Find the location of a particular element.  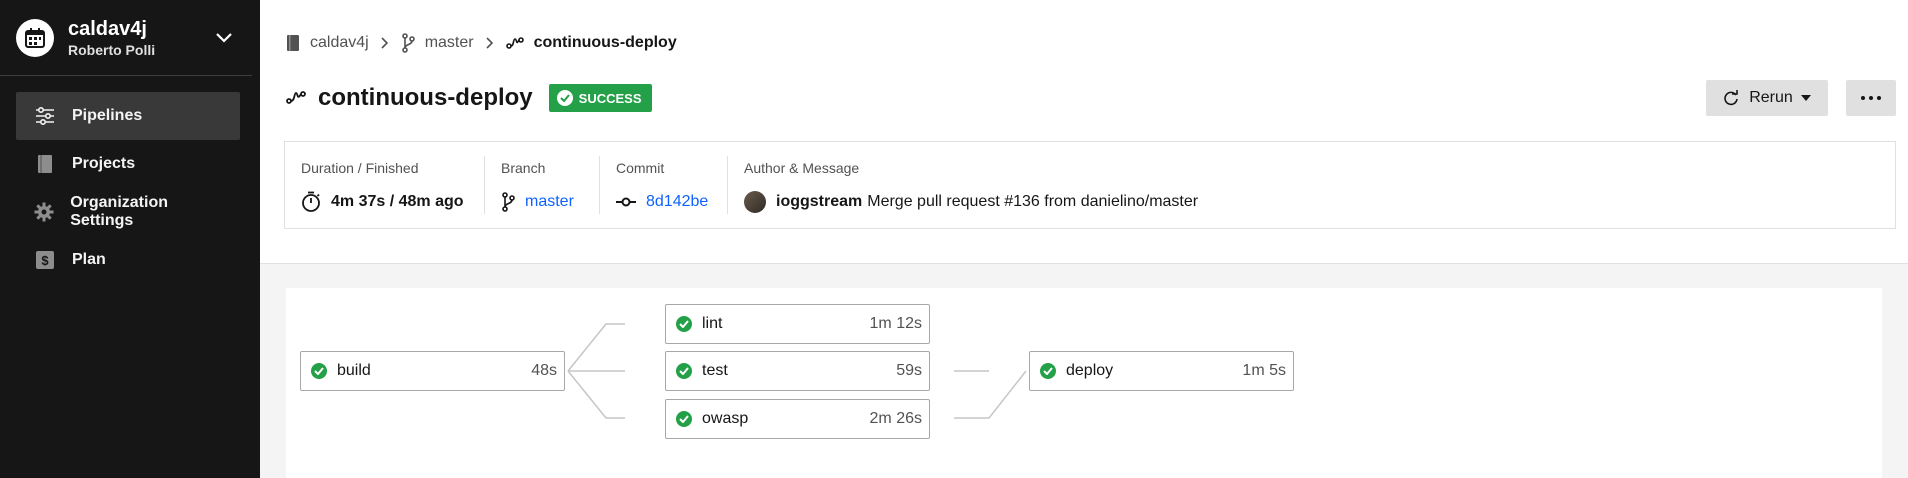

pipelines-icon is located at coordinates (45, 116).